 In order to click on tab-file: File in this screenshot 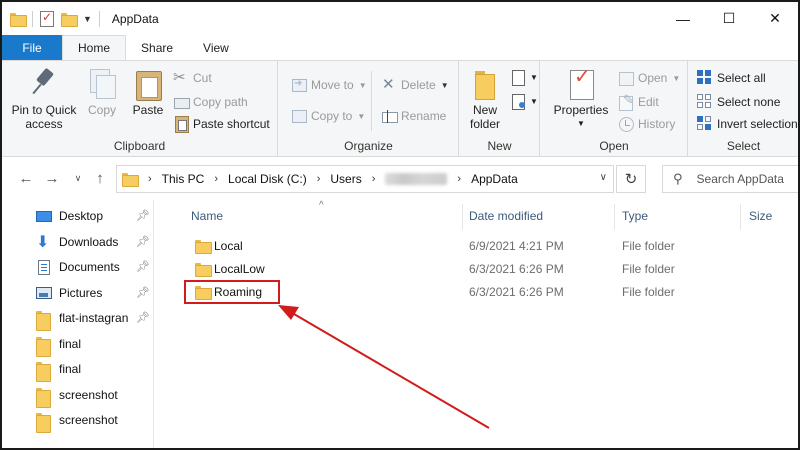, I will do `click(32, 47)`.